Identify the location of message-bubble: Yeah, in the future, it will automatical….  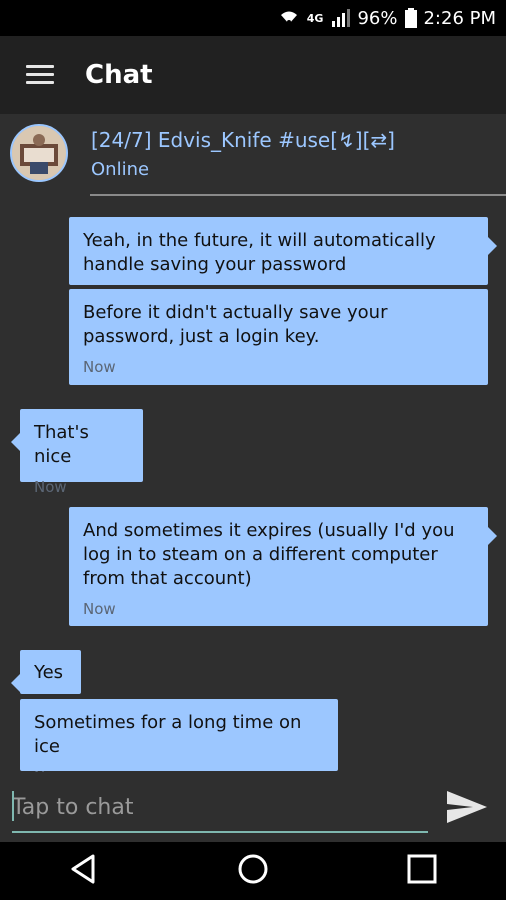
(283, 251).